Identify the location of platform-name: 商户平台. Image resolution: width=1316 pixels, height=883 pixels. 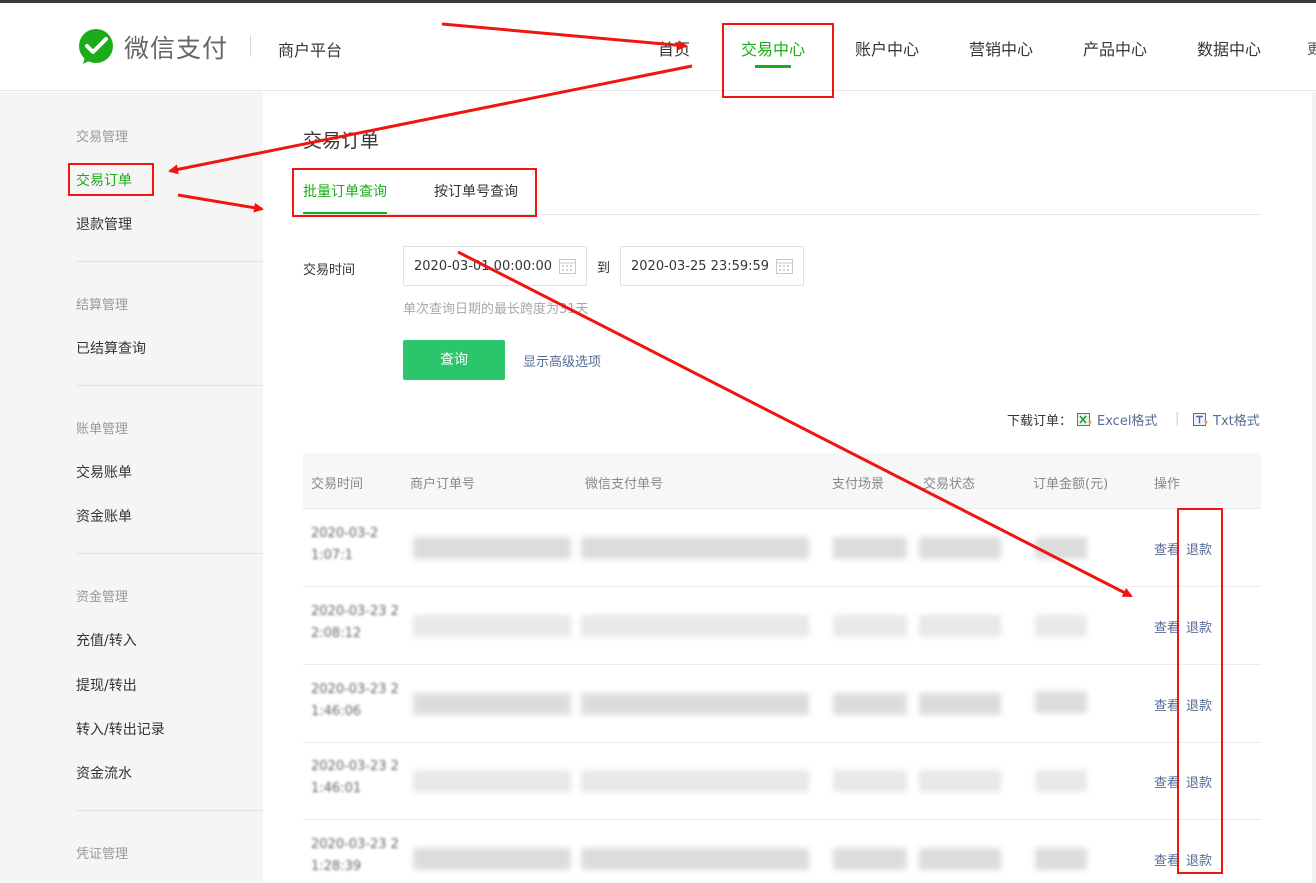
(310, 50).